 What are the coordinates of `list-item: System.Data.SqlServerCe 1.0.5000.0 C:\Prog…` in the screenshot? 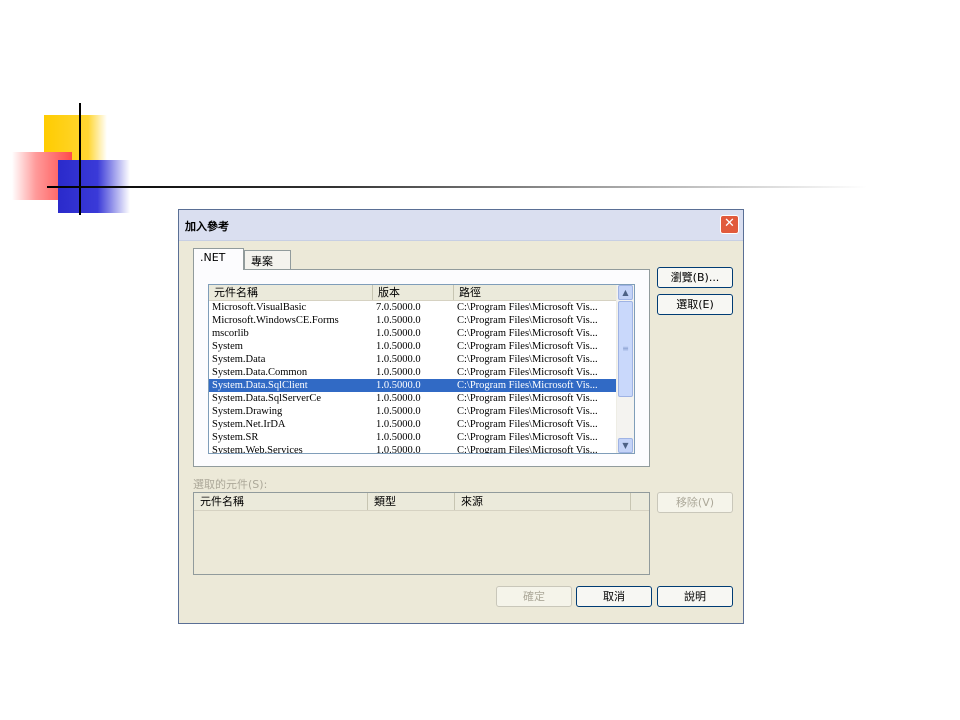 It's located at (413, 398).